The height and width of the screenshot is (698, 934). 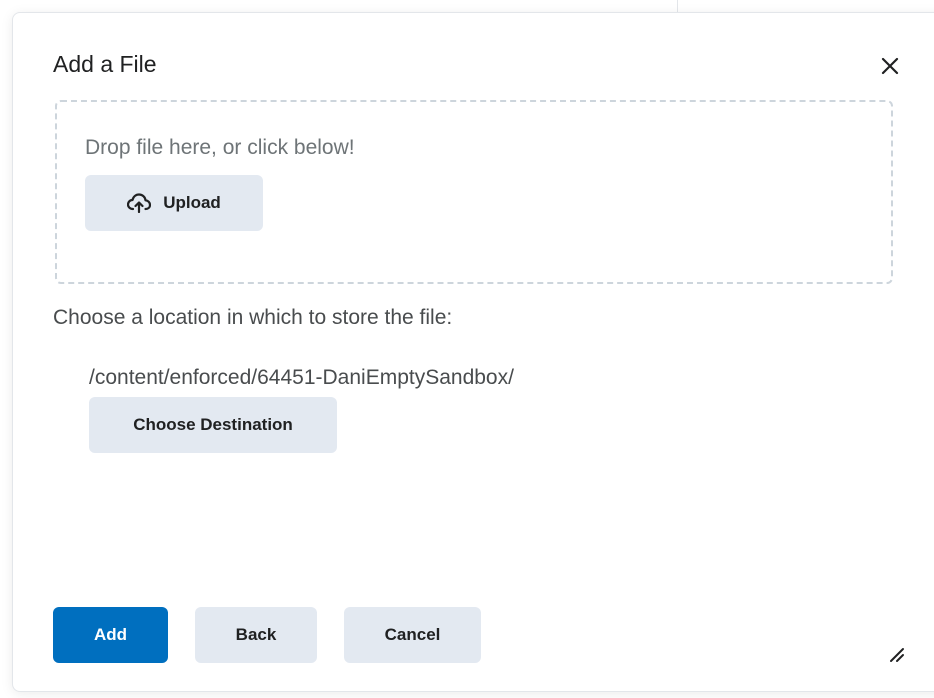 What do you see at coordinates (192, 202) in the screenshot?
I see `upload-label: Upload` at bounding box center [192, 202].